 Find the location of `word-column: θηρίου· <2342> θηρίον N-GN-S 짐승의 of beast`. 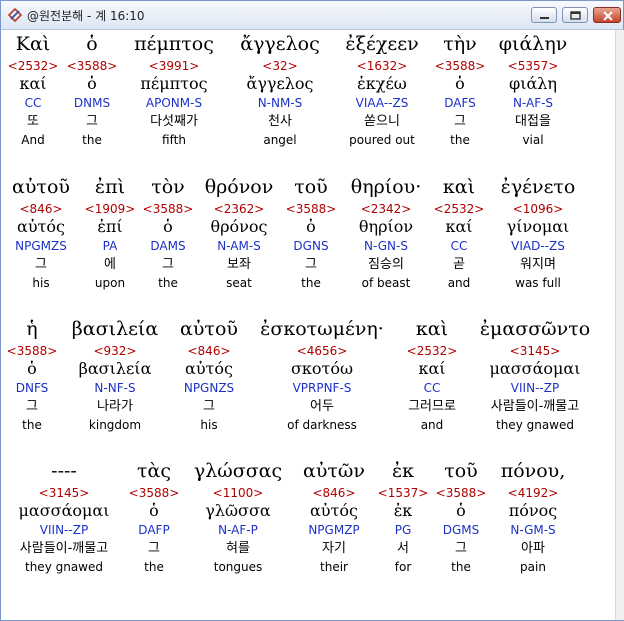

word-column: θηρίου· <2342> θηρίον N-GN-S 짐승의 of beast is located at coordinates (386, 233).